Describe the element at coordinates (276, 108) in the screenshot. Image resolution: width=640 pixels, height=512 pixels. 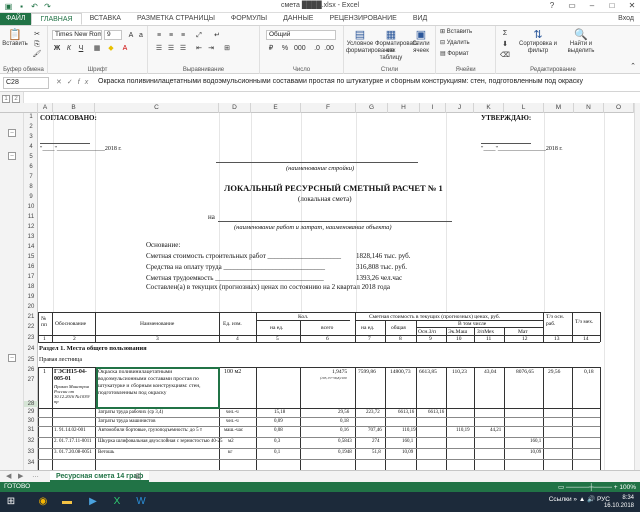
I see `column-header-e: E` at that location.